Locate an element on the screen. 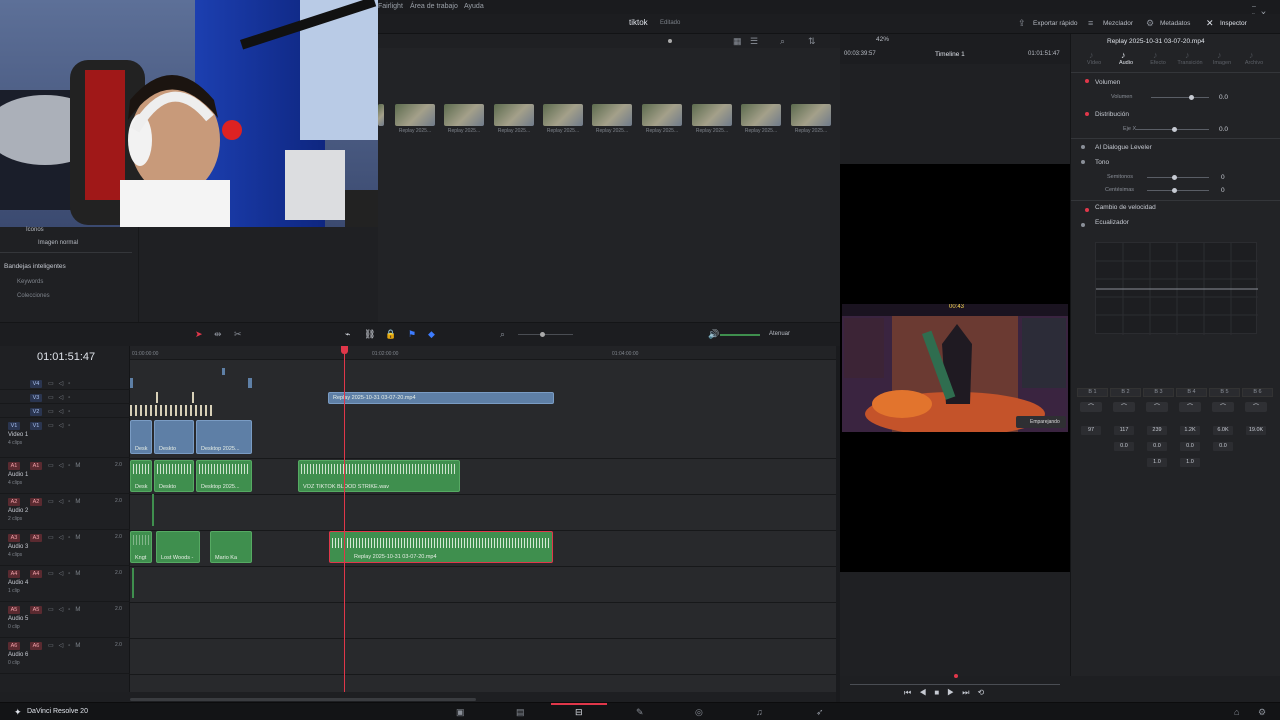  home-icon: ⌂ is located at coordinates (1236, 712).